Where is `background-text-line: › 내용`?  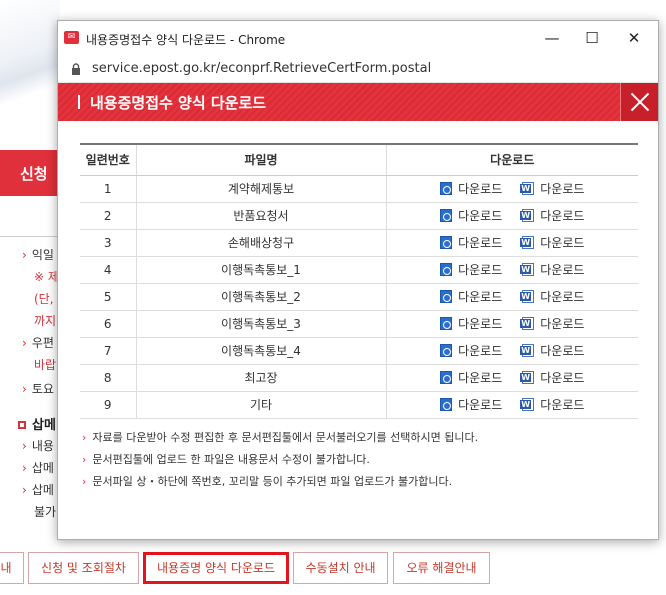
background-text-line: › 내용 is located at coordinates (38, 446).